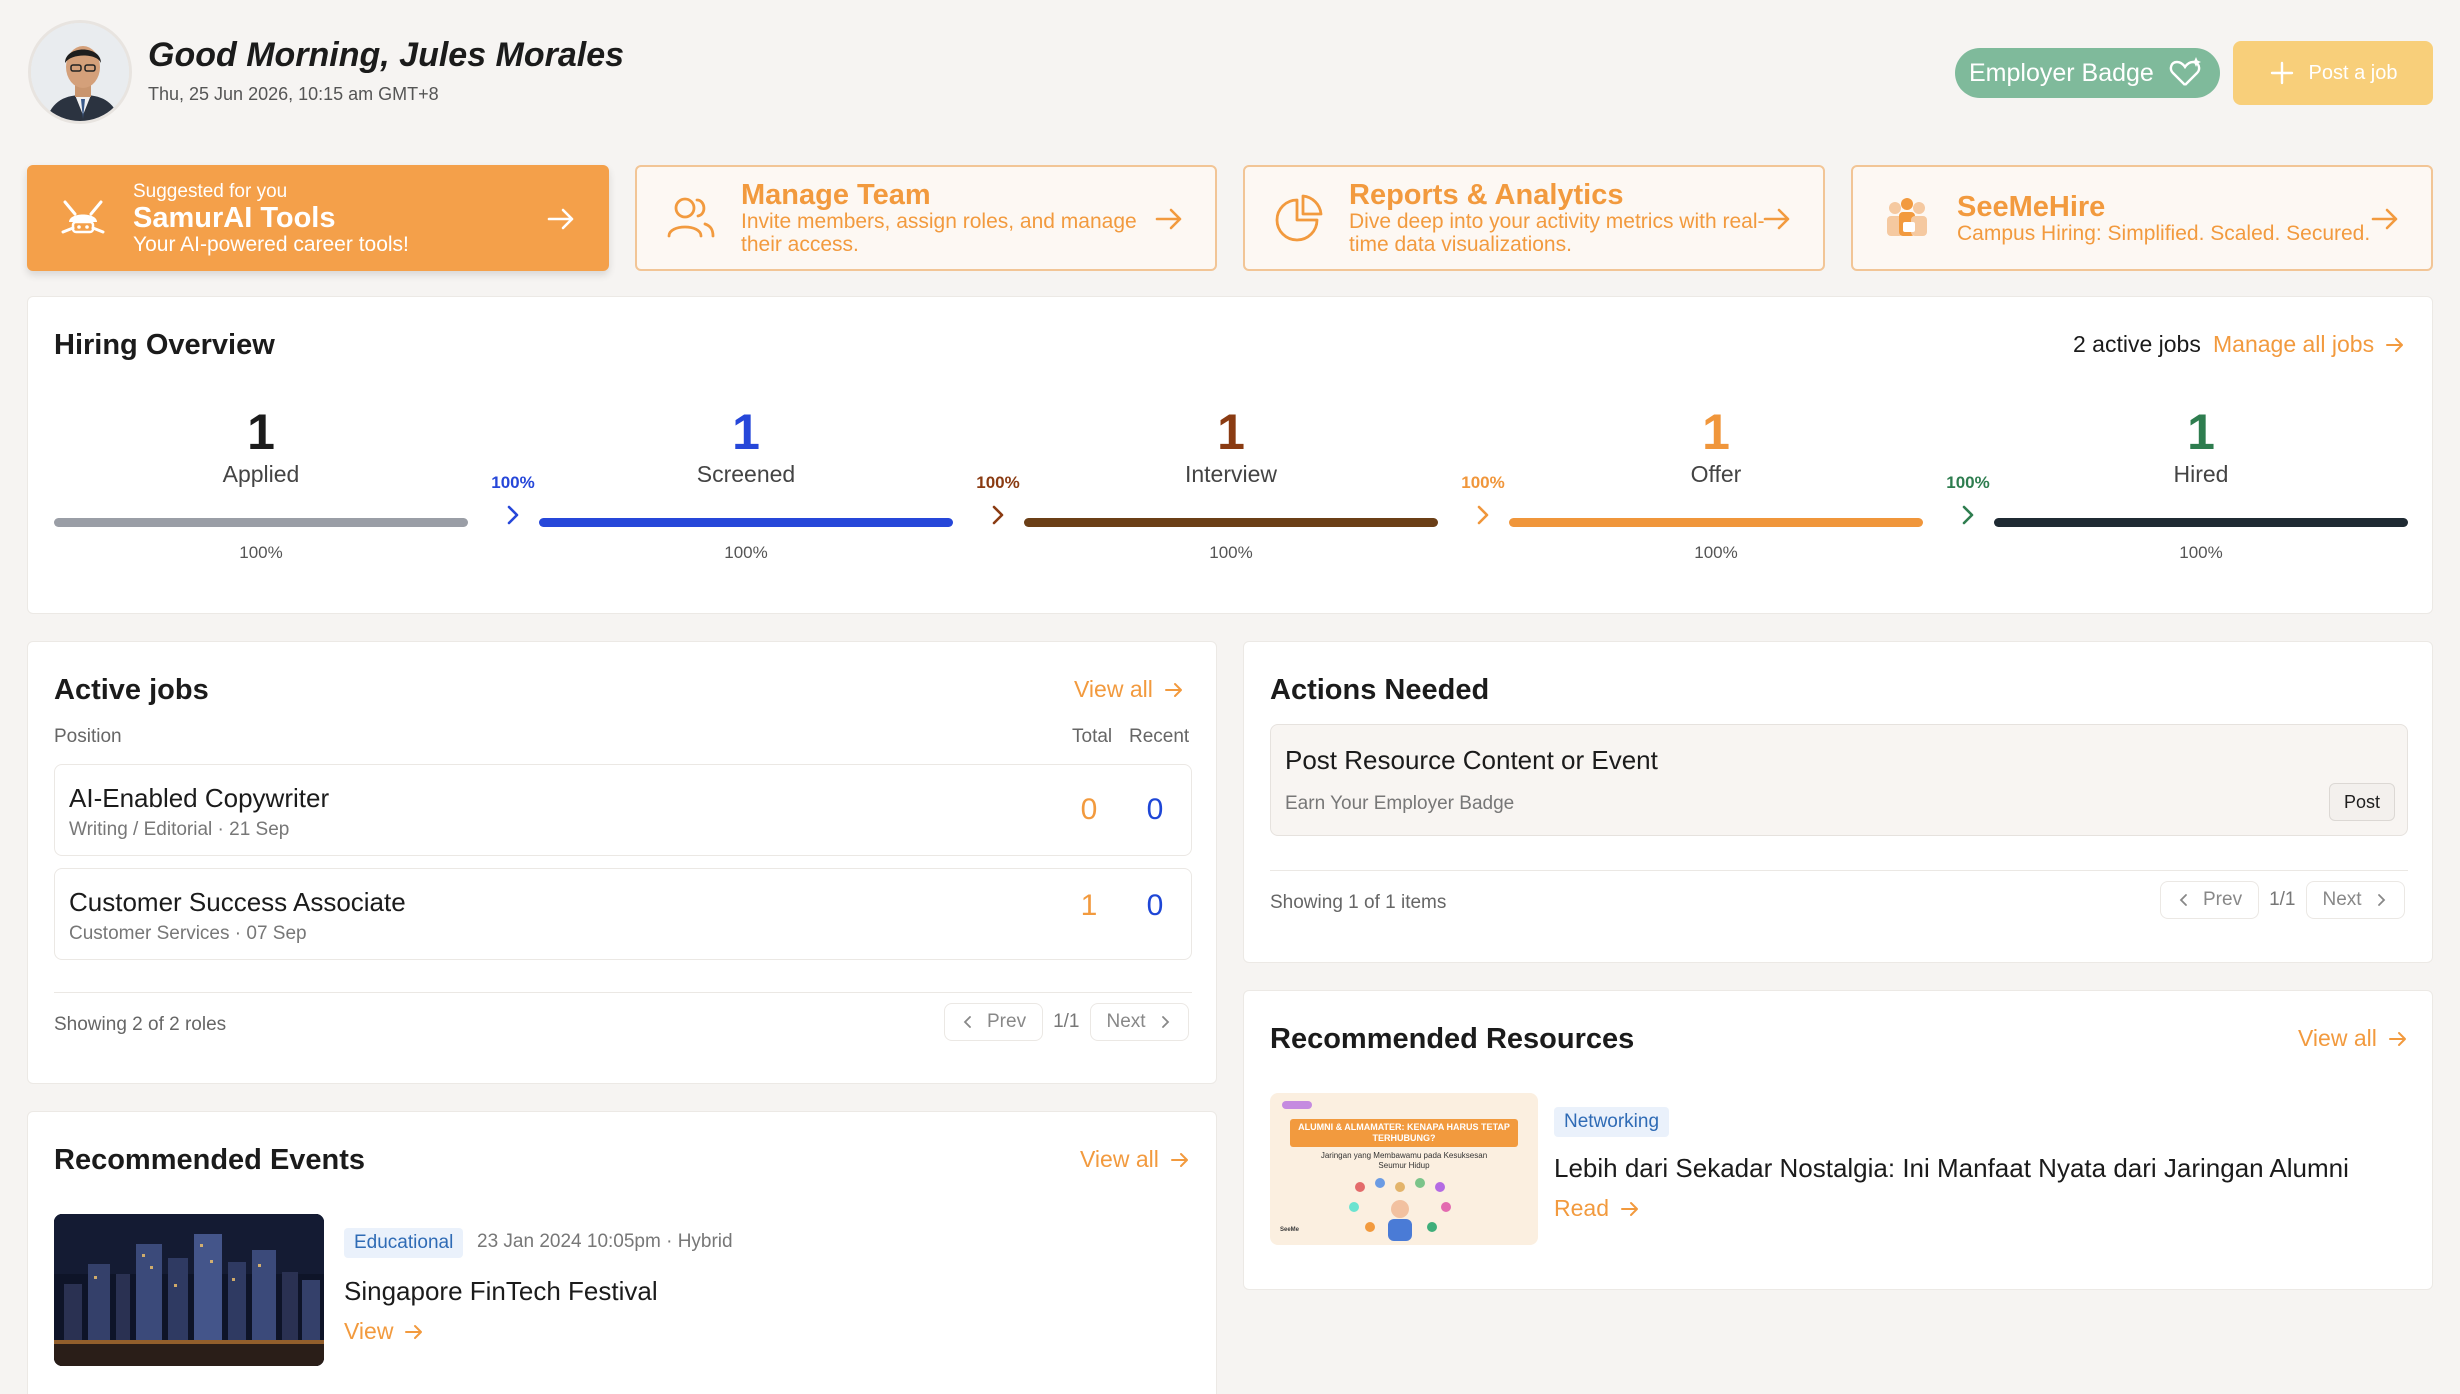 The width and height of the screenshot is (2460, 1394). What do you see at coordinates (1612, 1122) in the screenshot?
I see `resource-tag: Networking` at bounding box center [1612, 1122].